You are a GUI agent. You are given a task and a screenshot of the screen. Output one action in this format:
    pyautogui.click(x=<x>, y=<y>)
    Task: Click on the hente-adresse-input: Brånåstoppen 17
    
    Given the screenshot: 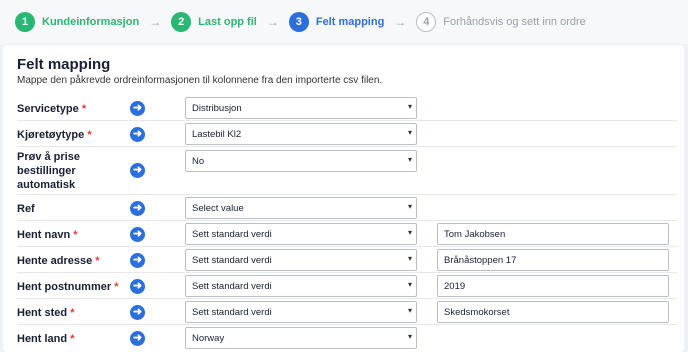 What is the action you would take?
    pyautogui.click(x=553, y=260)
    